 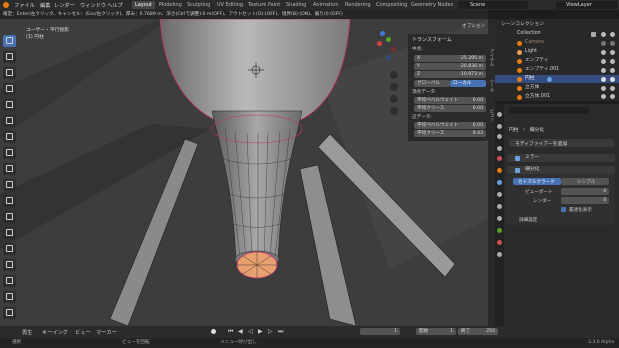 What do you see at coordinates (557, 25) in the screenshot?
I see `outliner-scene-collection: シーンコレクション` at bounding box center [557, 25].